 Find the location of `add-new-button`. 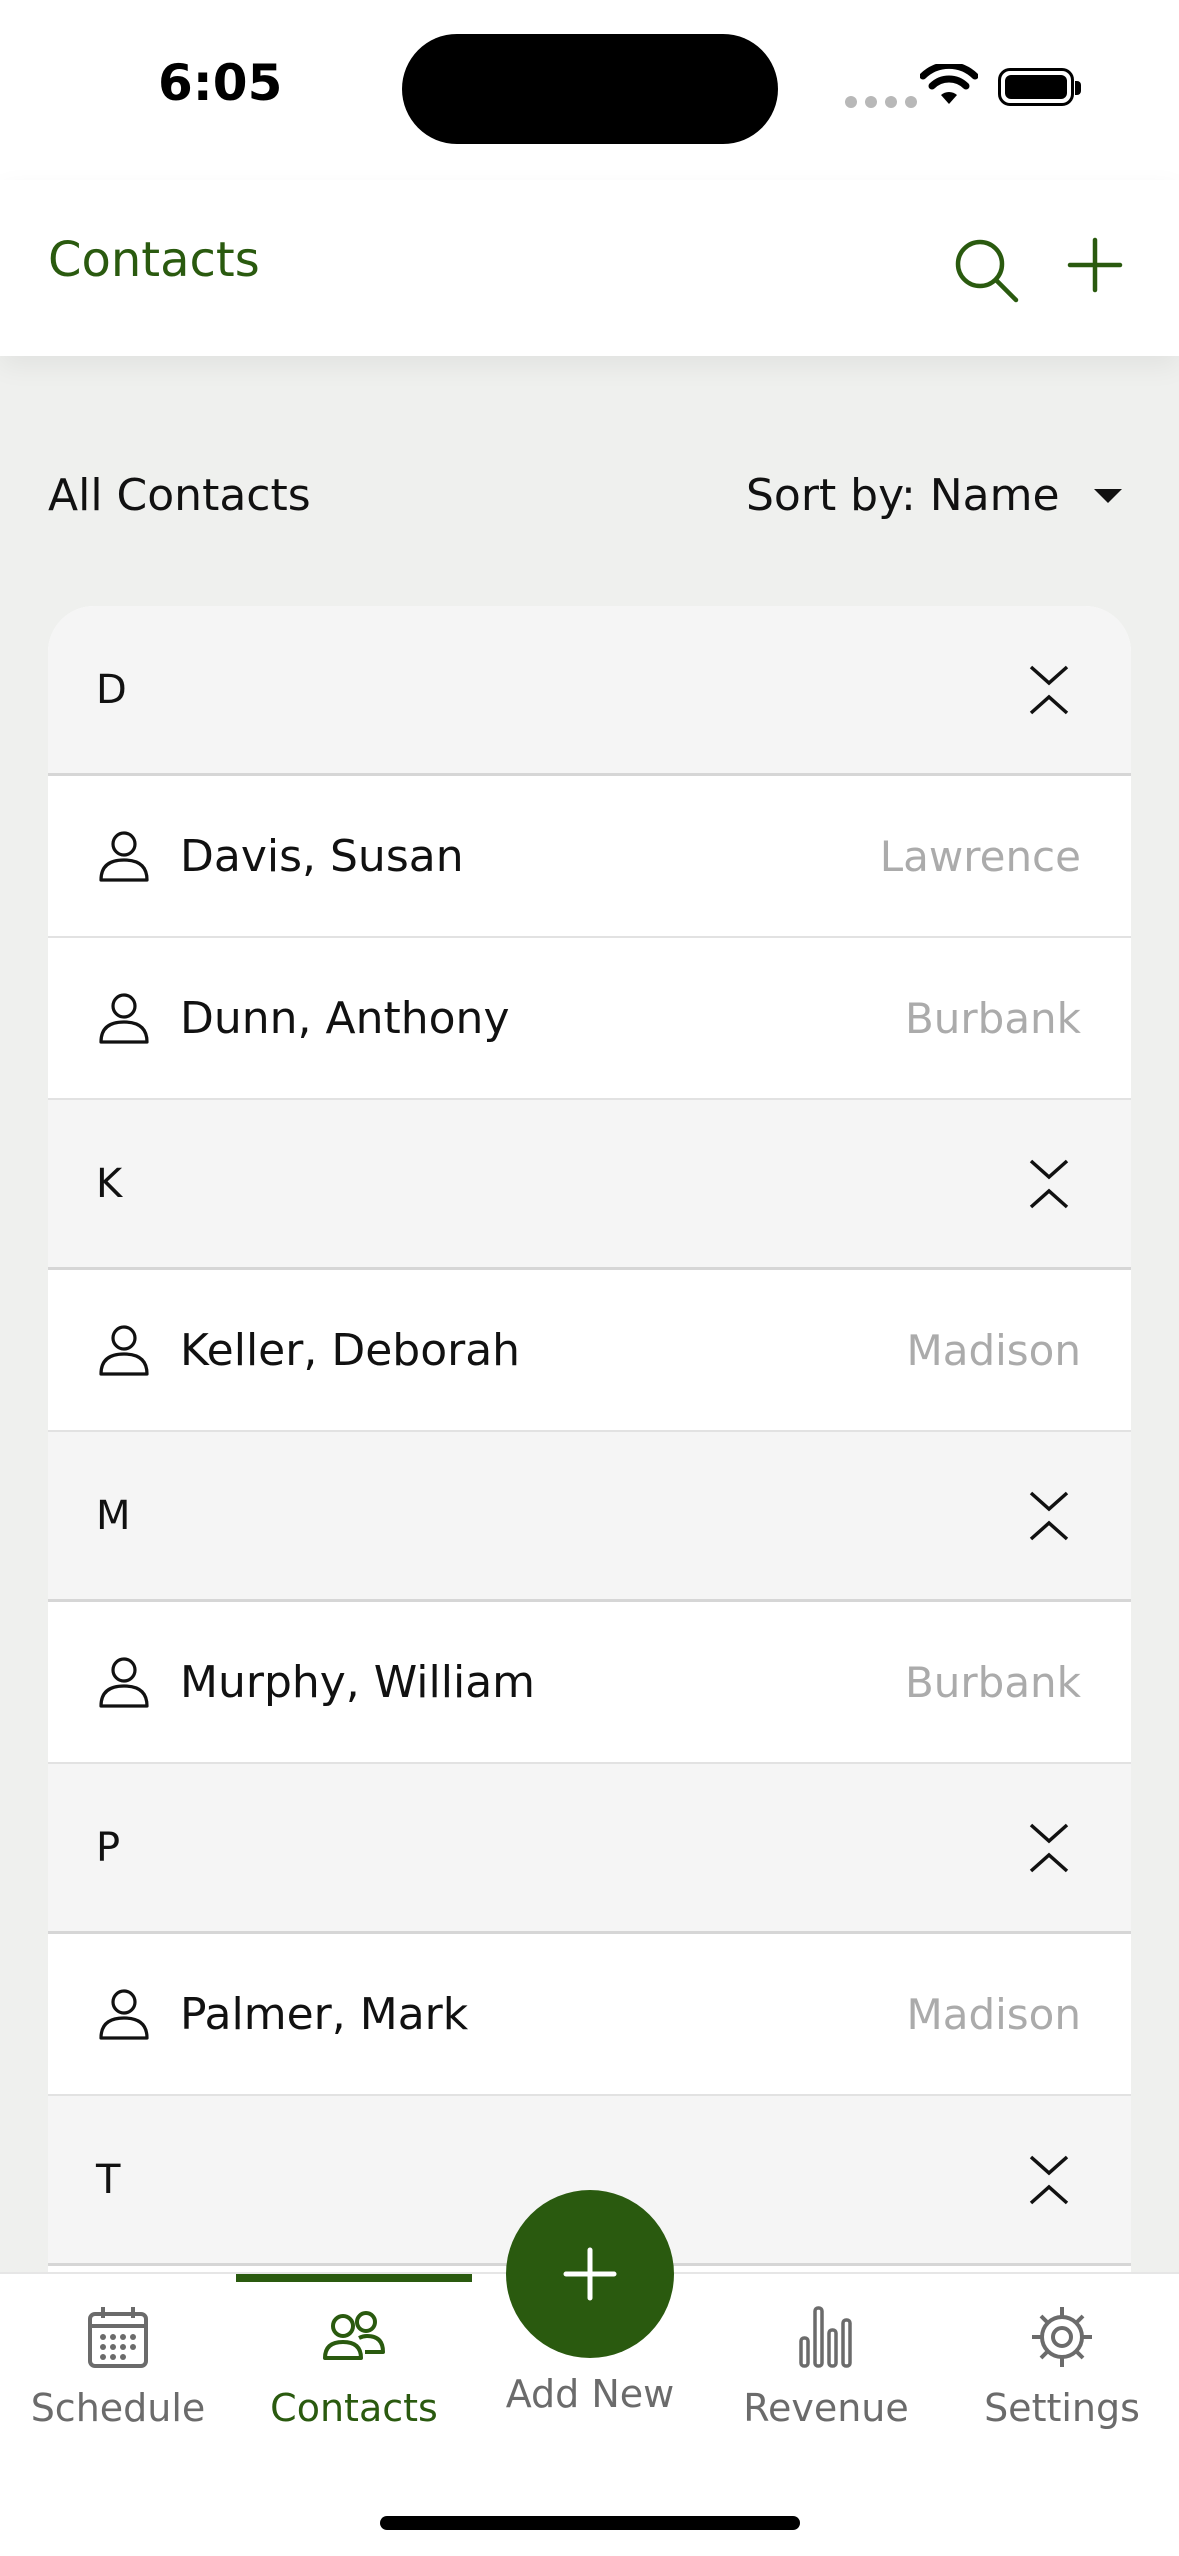

add-new-button is located at coordinates (590, 2274).